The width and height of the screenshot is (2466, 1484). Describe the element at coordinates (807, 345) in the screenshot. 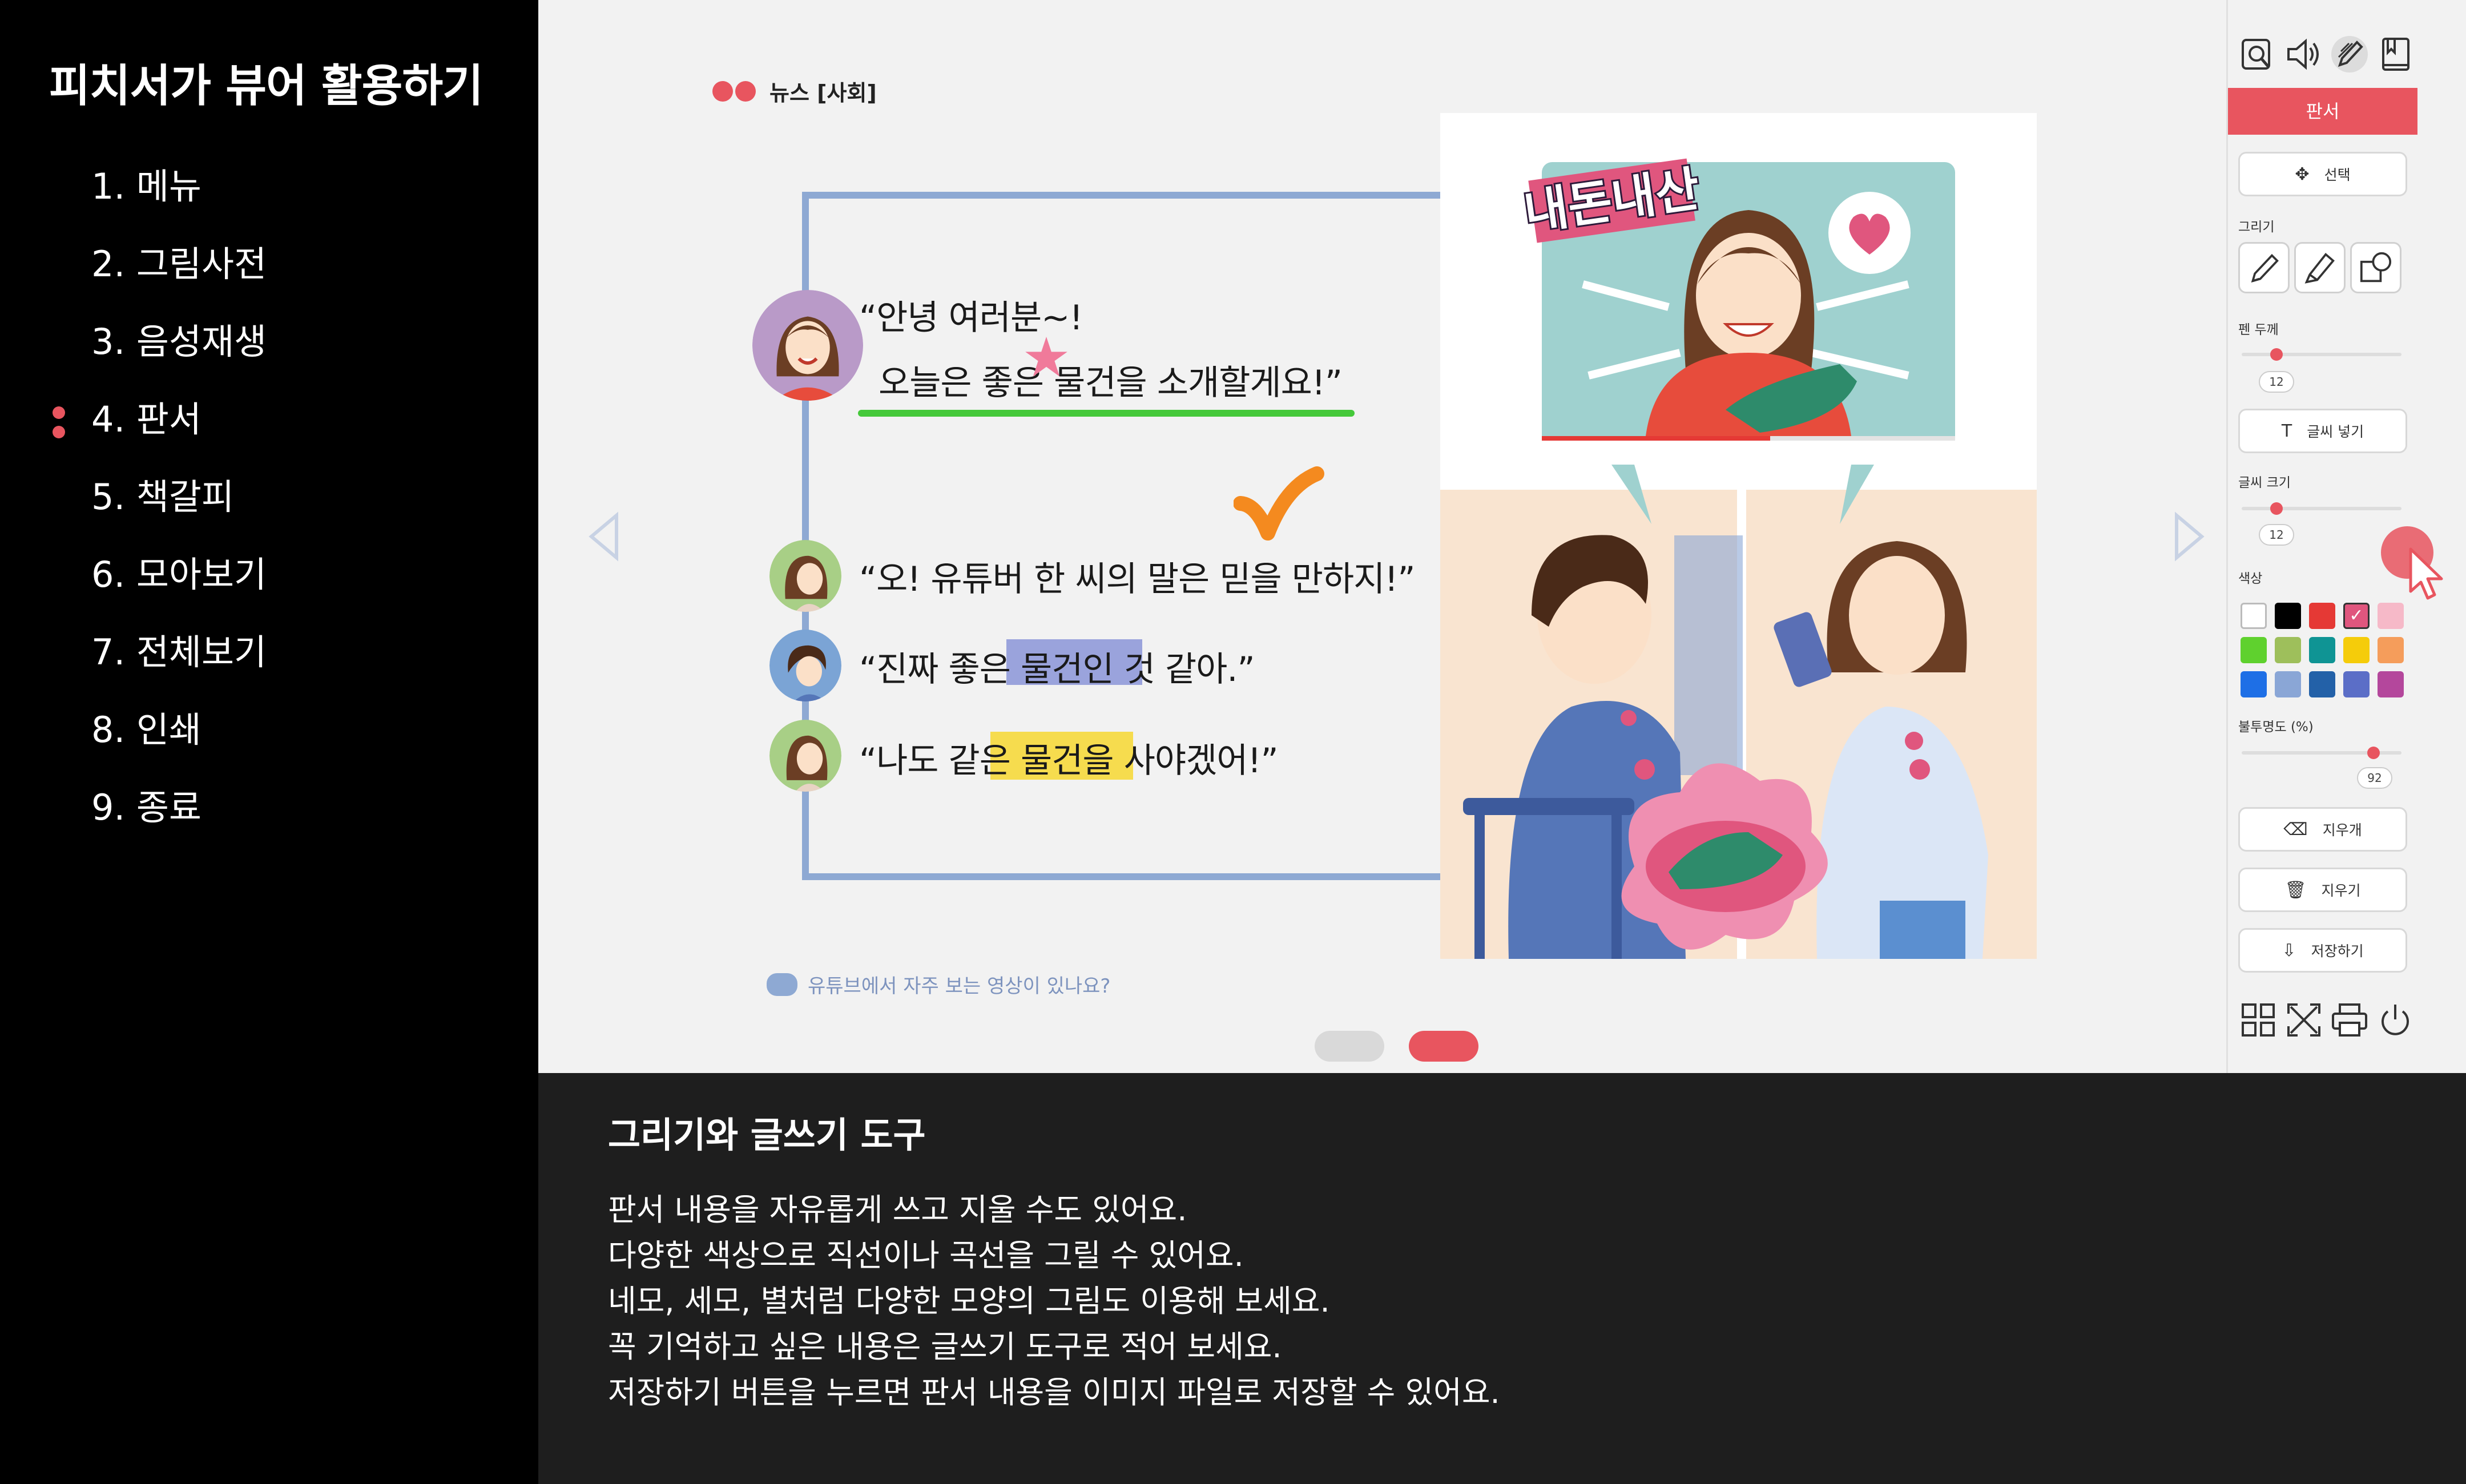

I see `youtuber-avatar` at that location.